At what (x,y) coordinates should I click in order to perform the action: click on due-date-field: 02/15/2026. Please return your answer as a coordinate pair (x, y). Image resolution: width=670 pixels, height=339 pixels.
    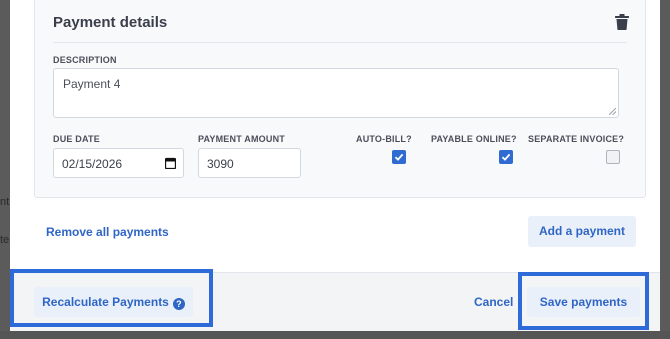
    Looking at the image, I should click on (118, 163).